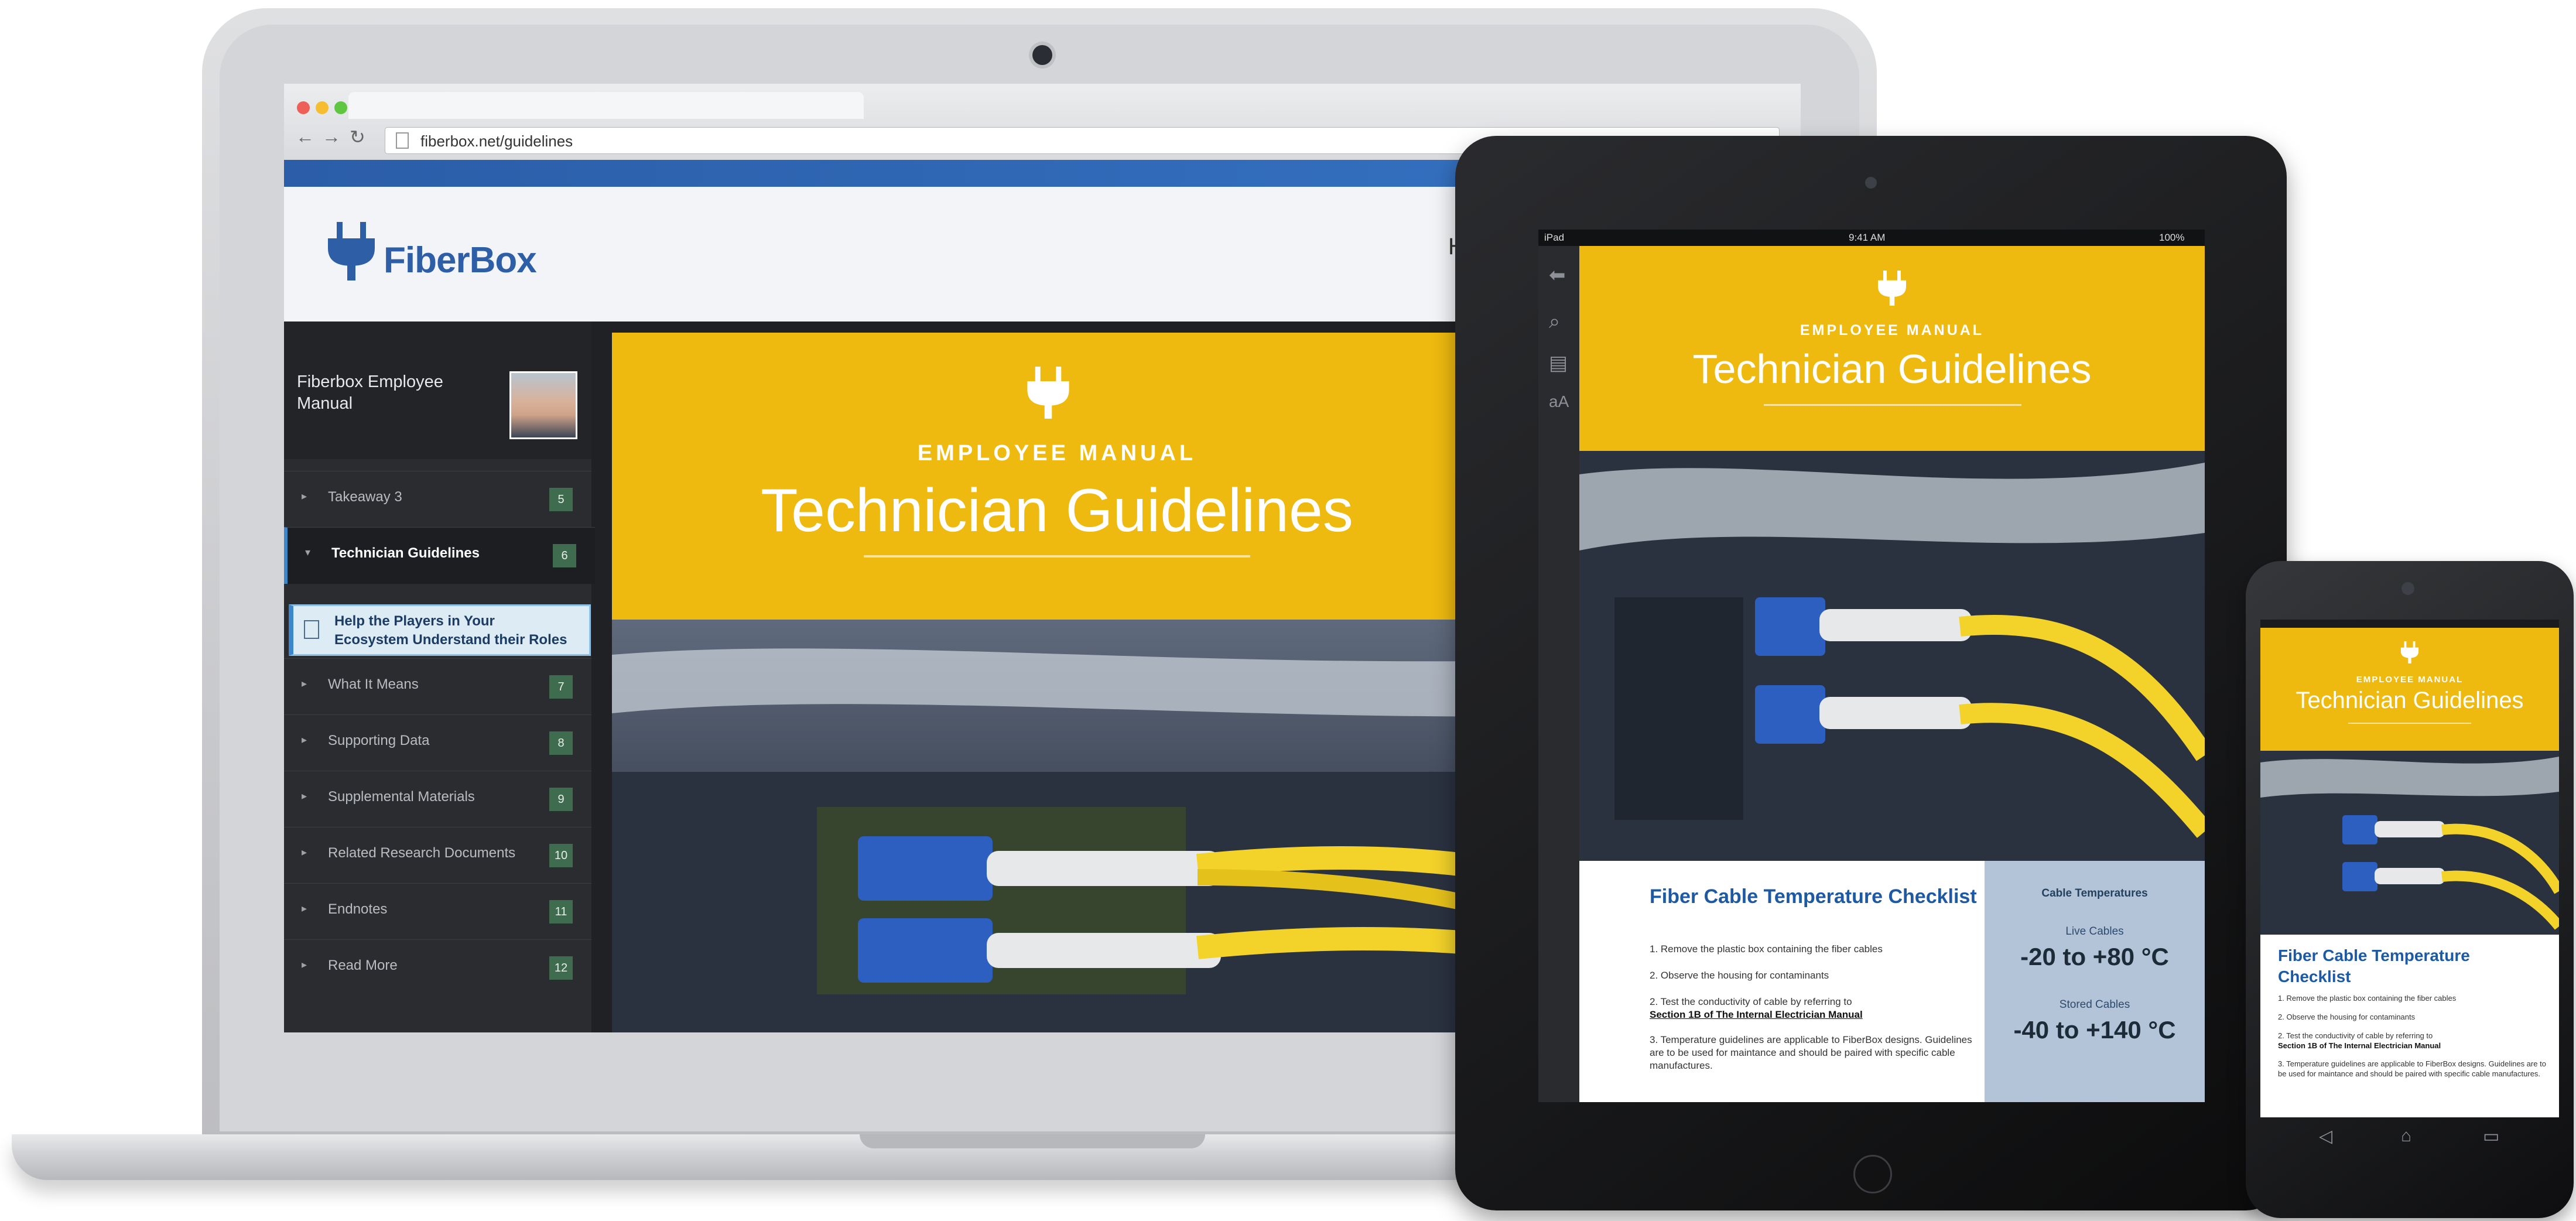  What do you see at coordinates (437, 911) in the screenshot?
I see `sidebar-item-endnotes: ▸ Endnotes 11` at bounding box center [437, 911].